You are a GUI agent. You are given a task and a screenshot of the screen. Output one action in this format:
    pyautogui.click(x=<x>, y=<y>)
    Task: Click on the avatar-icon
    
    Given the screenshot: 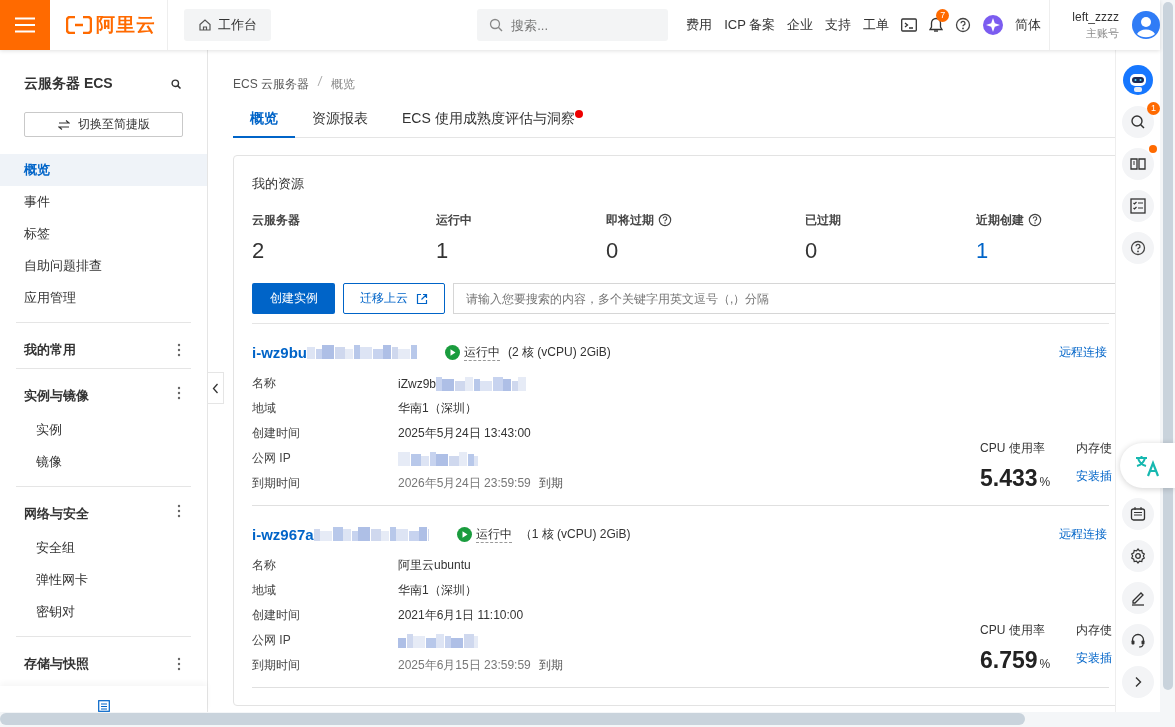 What is the action you would take?
    pyautogui.click(x=1146, y=25)
    